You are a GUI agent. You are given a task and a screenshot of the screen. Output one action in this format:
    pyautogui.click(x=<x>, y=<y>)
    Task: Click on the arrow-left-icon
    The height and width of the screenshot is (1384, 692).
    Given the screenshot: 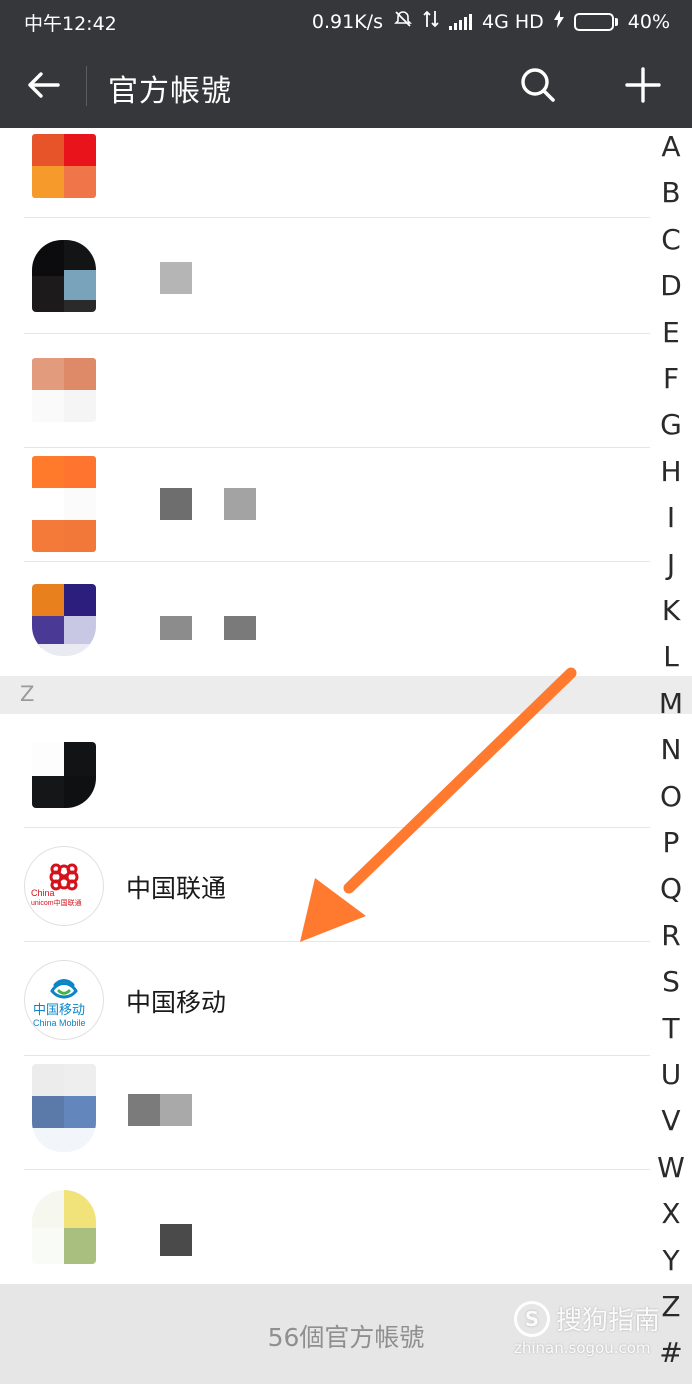 What is the action you would take?
    pyautogui.click(x=44, y=85)
    